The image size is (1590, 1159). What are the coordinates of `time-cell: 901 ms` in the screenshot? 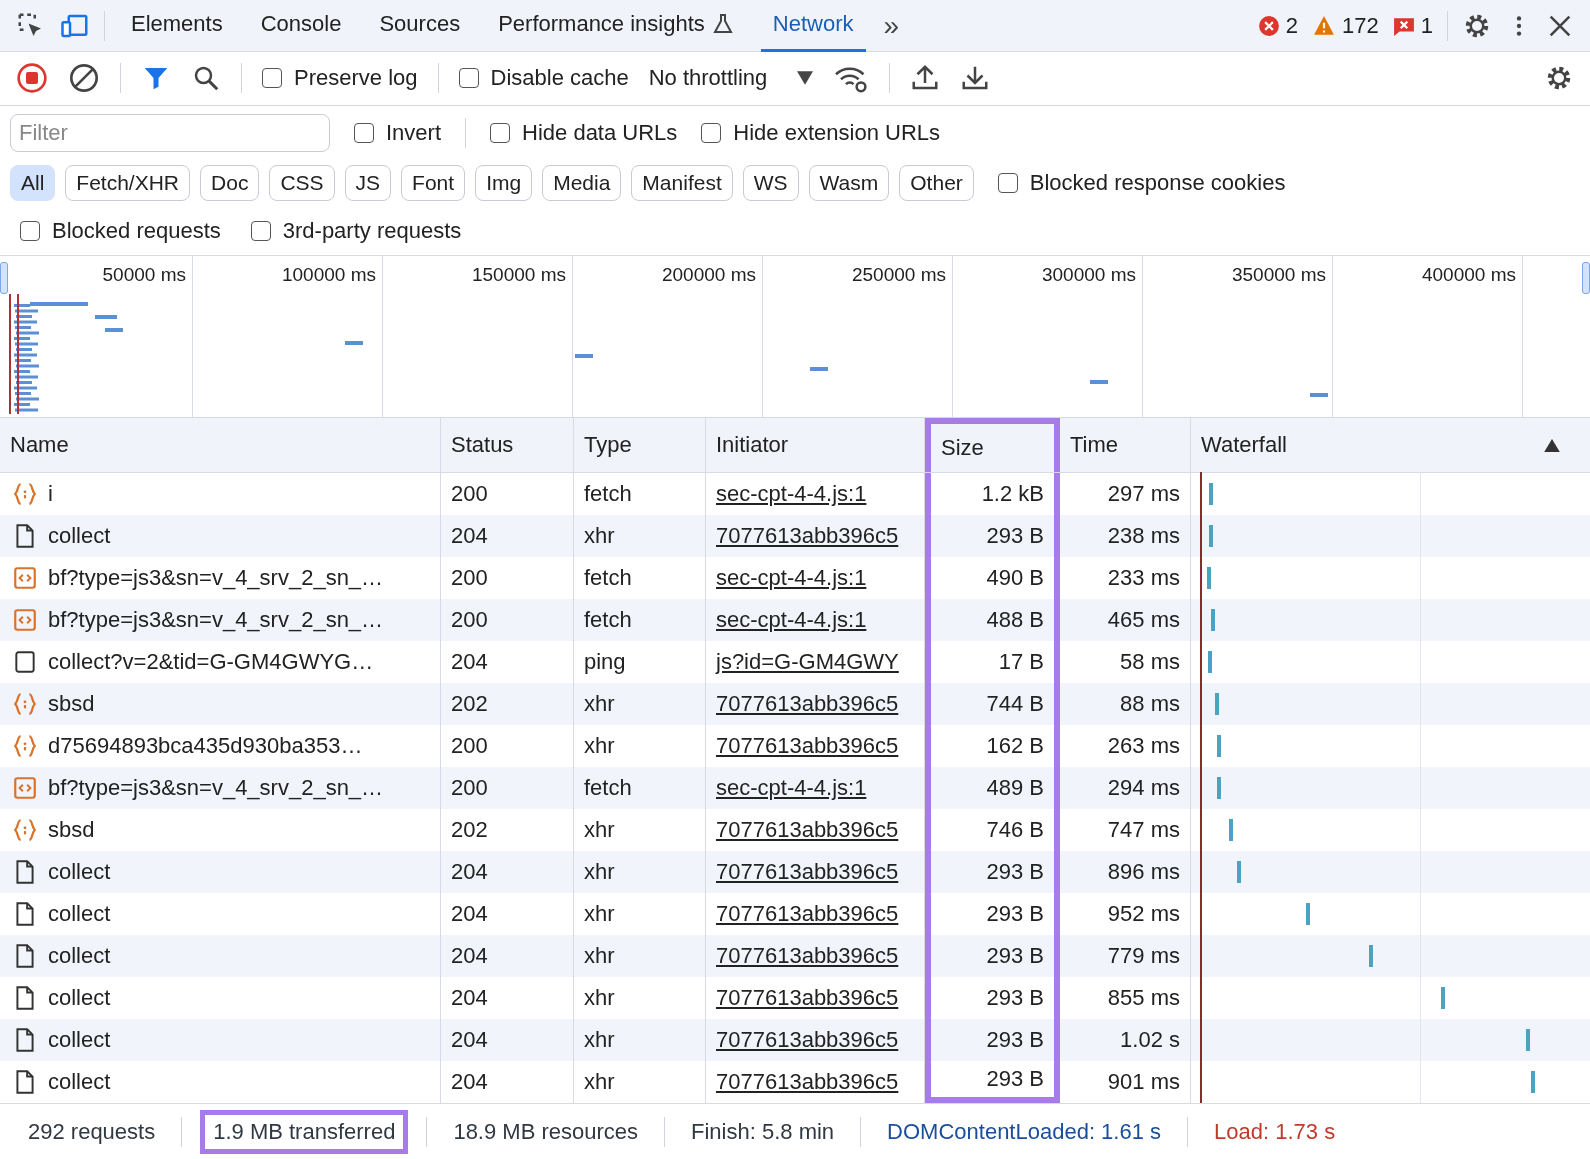 It's located at (1125, 1082).